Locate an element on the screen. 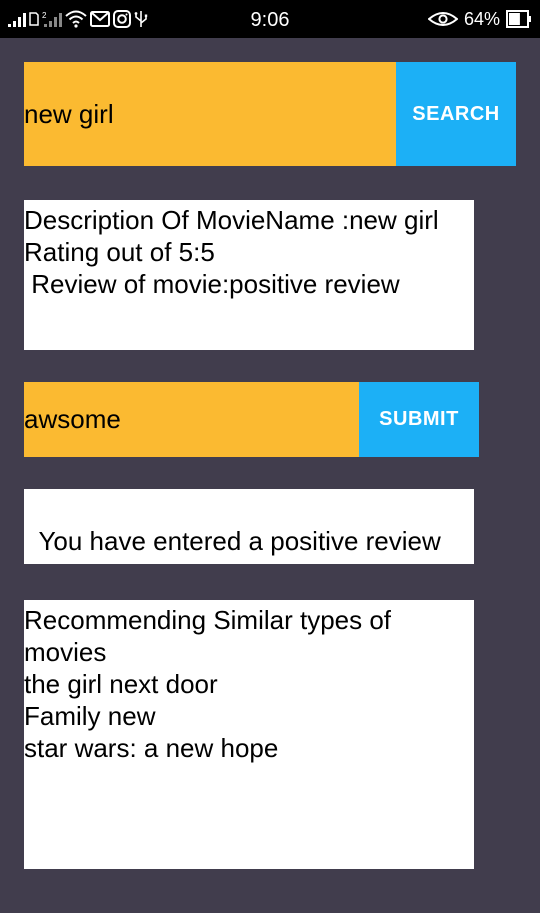 This screenshot has width=540, height=913. description-rating: Rating out of 5:5 is located at coordinates (119, 252).